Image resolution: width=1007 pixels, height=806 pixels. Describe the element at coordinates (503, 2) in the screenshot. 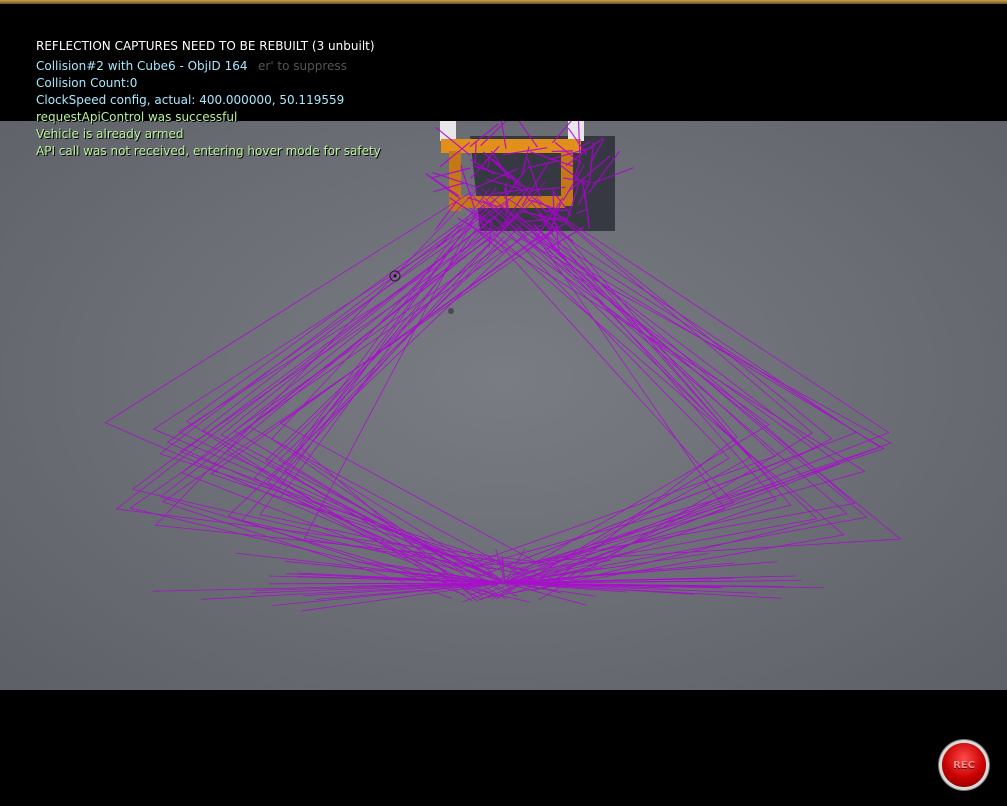

I see `window-top-border` at that location.